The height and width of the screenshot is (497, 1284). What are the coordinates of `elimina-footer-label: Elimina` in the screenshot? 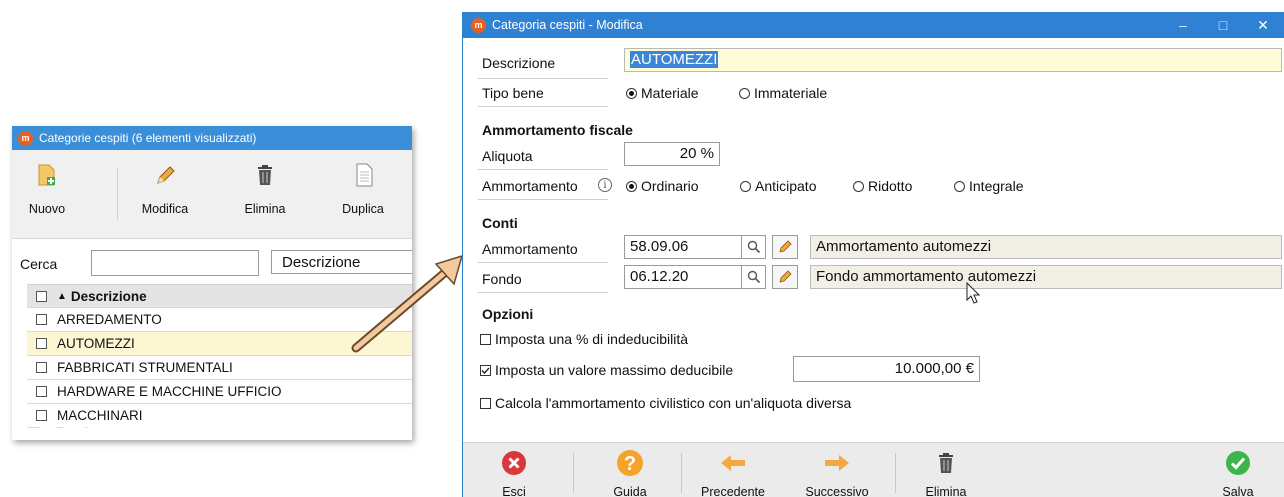 It's located at (946, 491).